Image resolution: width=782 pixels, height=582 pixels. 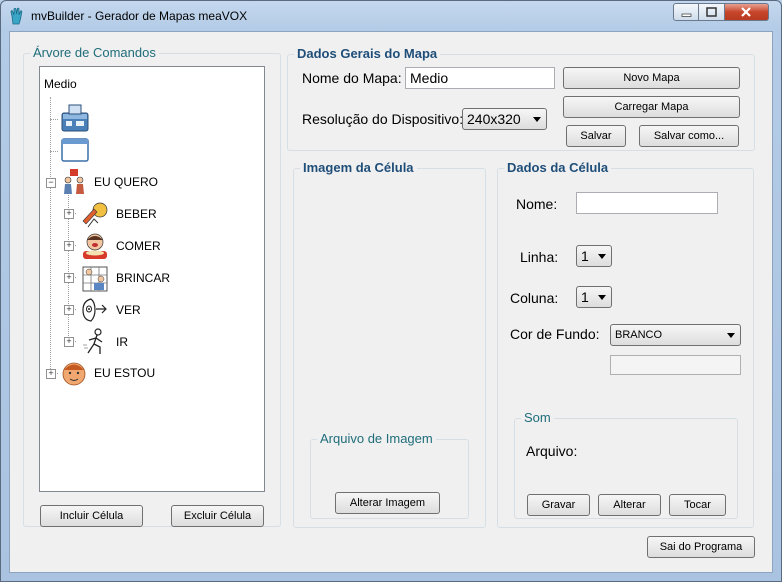 I want to click on see-icon, so click(x=94, y=310).